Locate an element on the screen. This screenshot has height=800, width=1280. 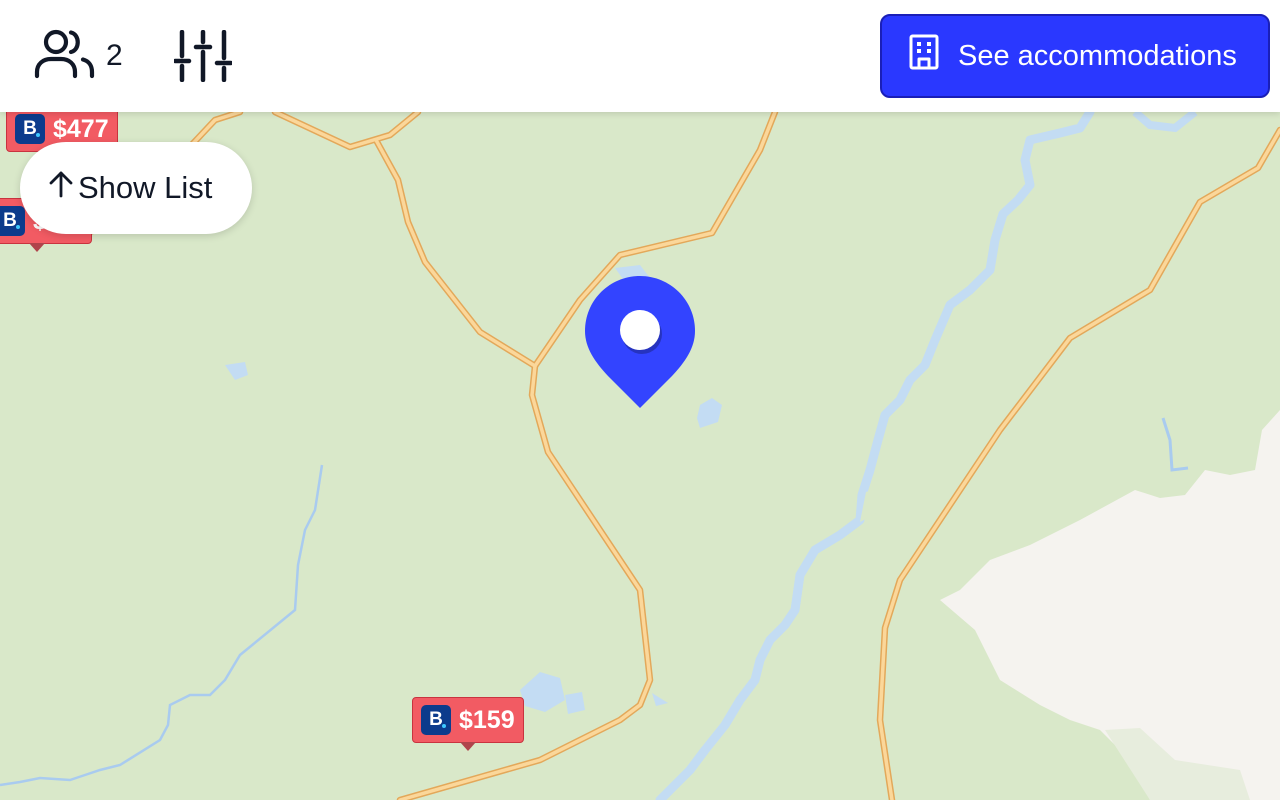
pin-dot is located at coordinates (640, 330).